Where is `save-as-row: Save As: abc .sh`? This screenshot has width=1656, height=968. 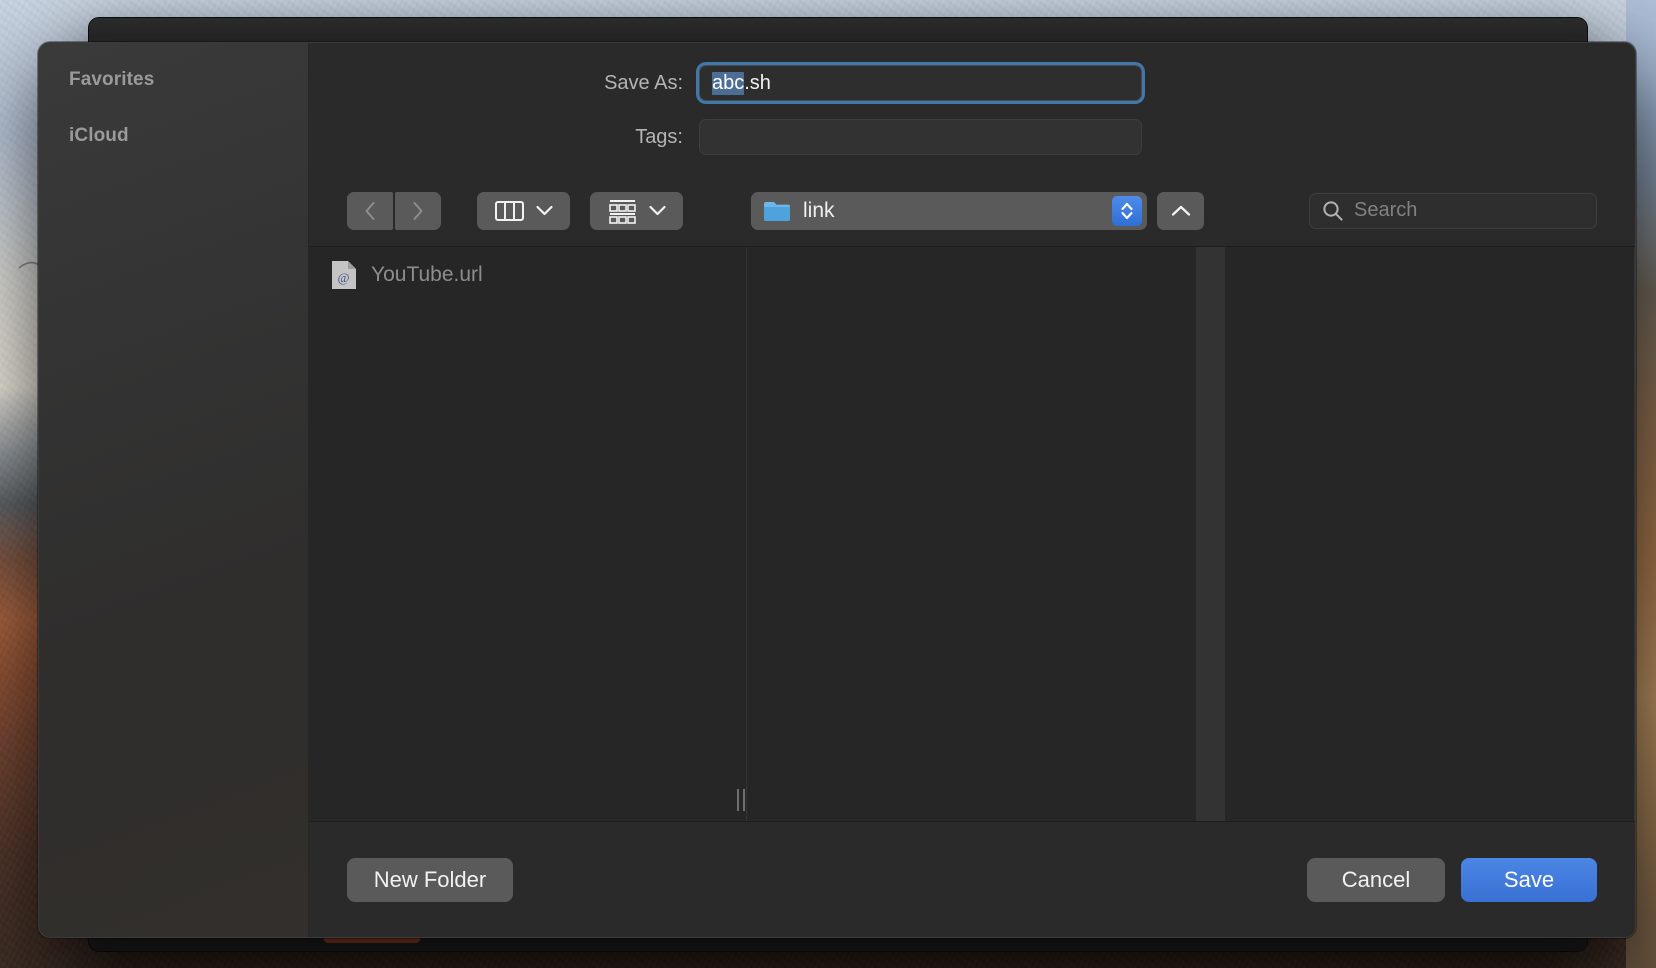
save-as-row: Save As: abc .sh is located at coordinates (972, 83).